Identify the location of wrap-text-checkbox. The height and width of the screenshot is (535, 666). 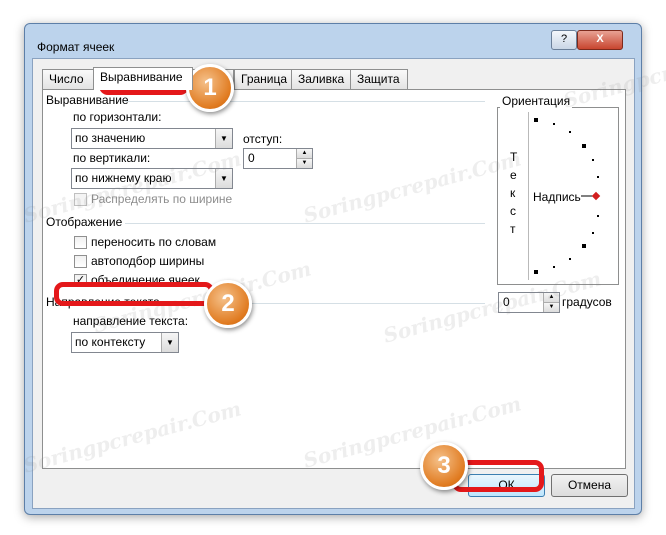
(80, 242).